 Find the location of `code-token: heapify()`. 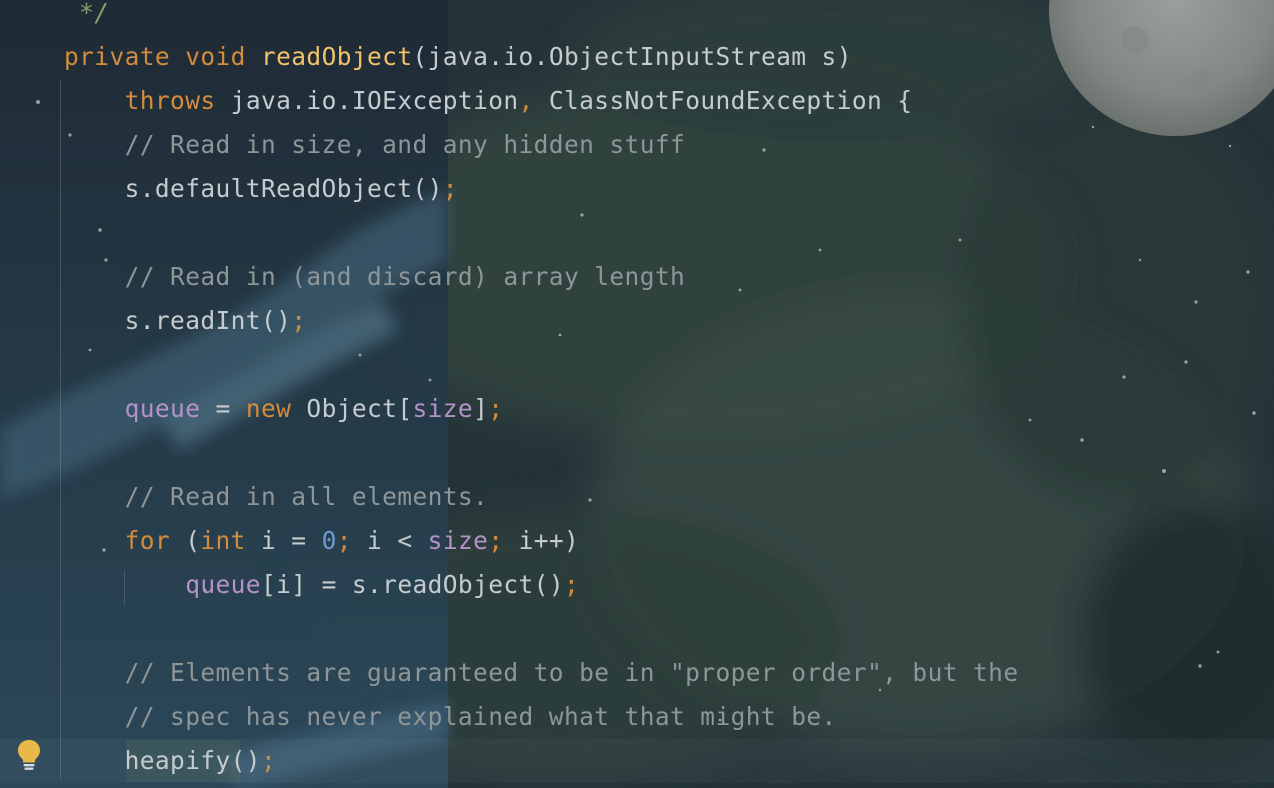

code-token: heapify() is located at coordinates (162, 760).